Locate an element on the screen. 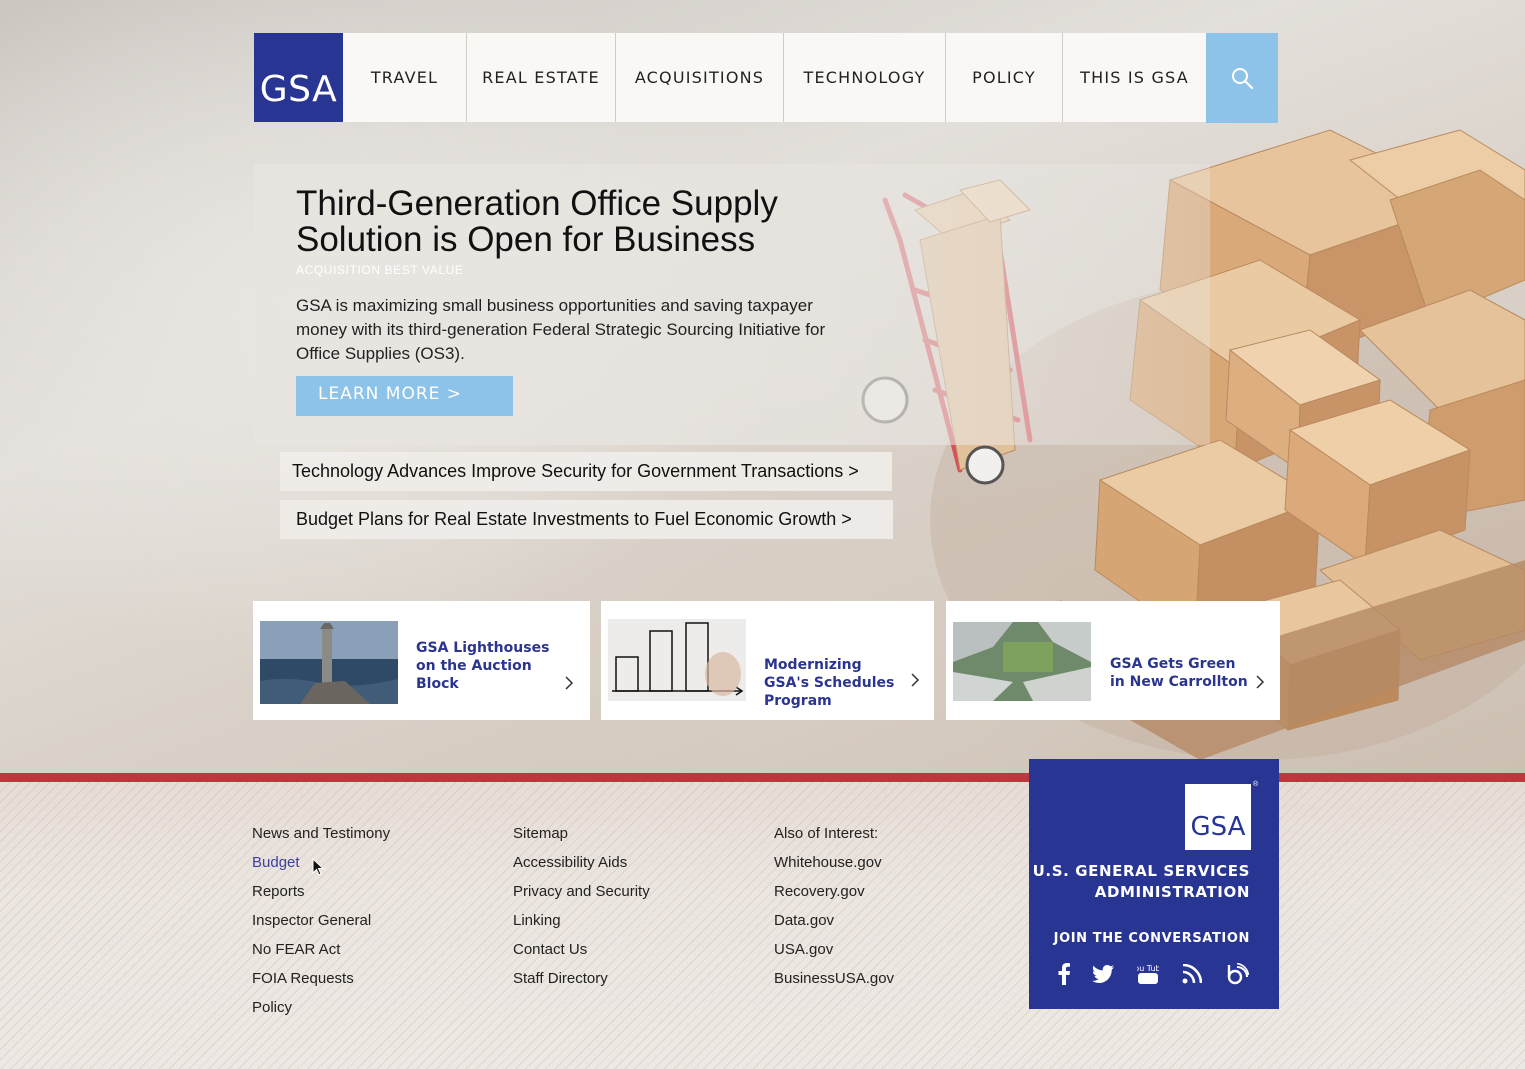 The image size is (1525, 1069). nav-item-acquisitions: ACQUISITIONS is located at coordinates (700, 77).